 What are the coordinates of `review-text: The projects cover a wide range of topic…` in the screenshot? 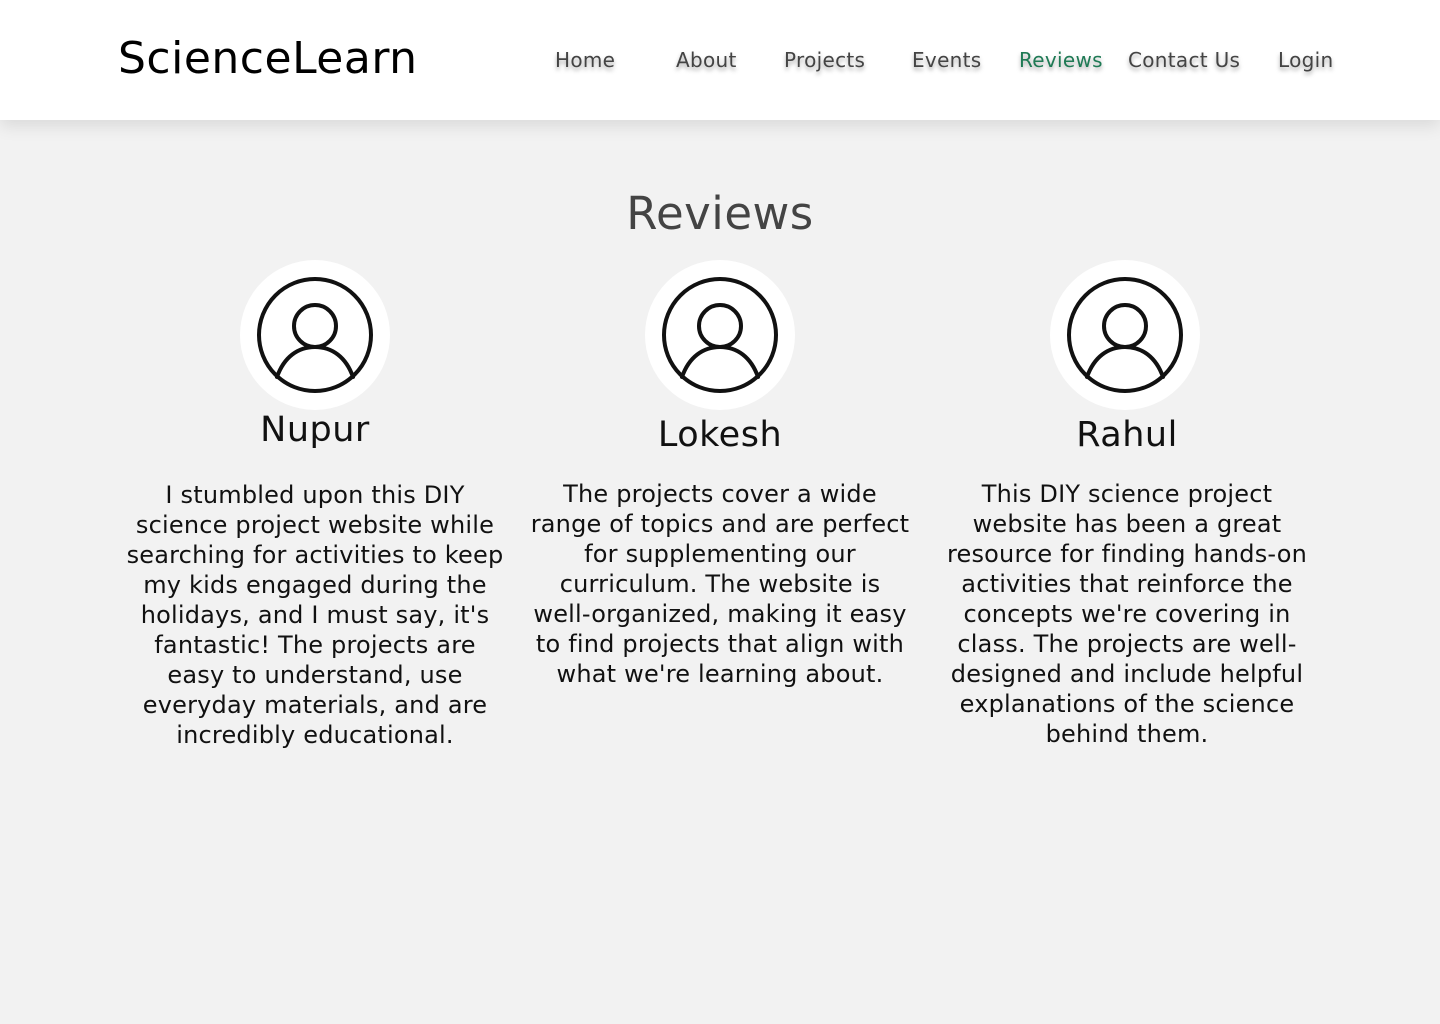 It's located at (720, 584).